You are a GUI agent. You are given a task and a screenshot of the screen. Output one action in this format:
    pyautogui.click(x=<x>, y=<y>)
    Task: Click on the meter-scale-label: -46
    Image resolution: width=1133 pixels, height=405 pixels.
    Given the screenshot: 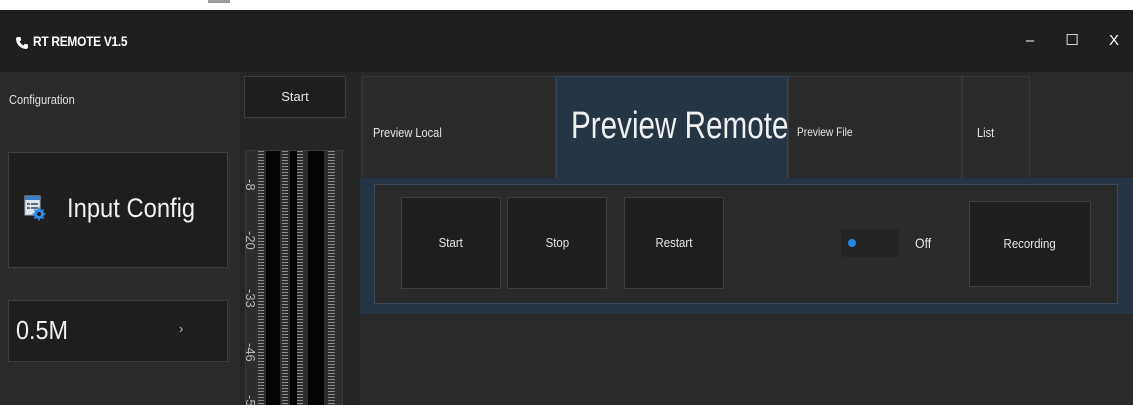 What is the action you would take?
    pyautogui.click(x=250, y=352)
    